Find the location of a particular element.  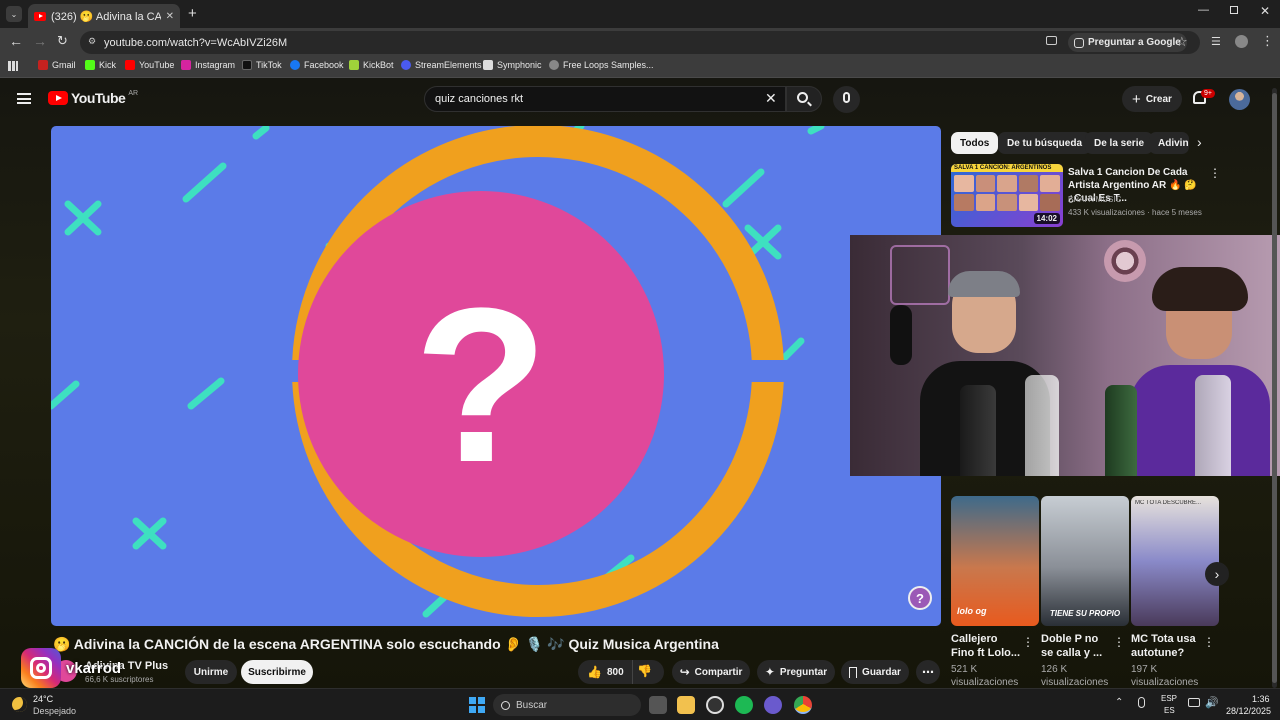

apps-grid-icon is located at coordinates (13, 66).